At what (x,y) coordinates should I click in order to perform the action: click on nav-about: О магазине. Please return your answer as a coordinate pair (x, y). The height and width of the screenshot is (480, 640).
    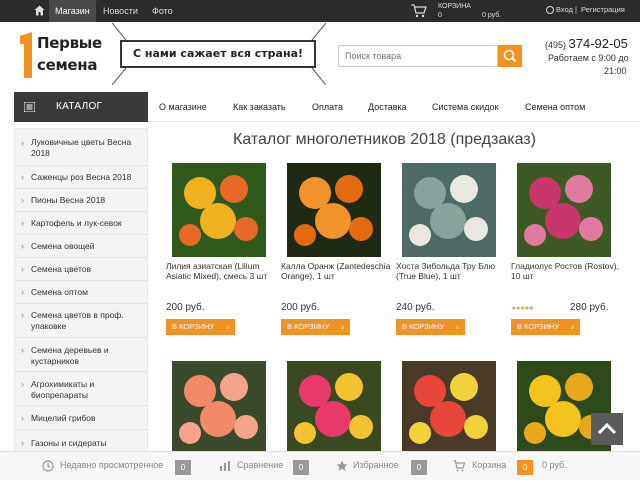
    Looking at the image, I should click on (183, 107).